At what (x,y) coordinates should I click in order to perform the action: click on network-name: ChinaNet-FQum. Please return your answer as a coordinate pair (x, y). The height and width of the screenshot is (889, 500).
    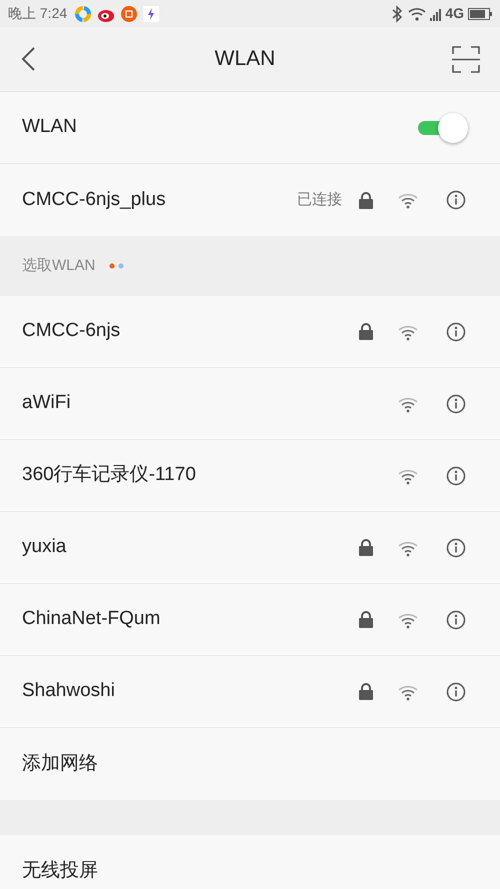
    Looking at the image, I should click on (92, 619).